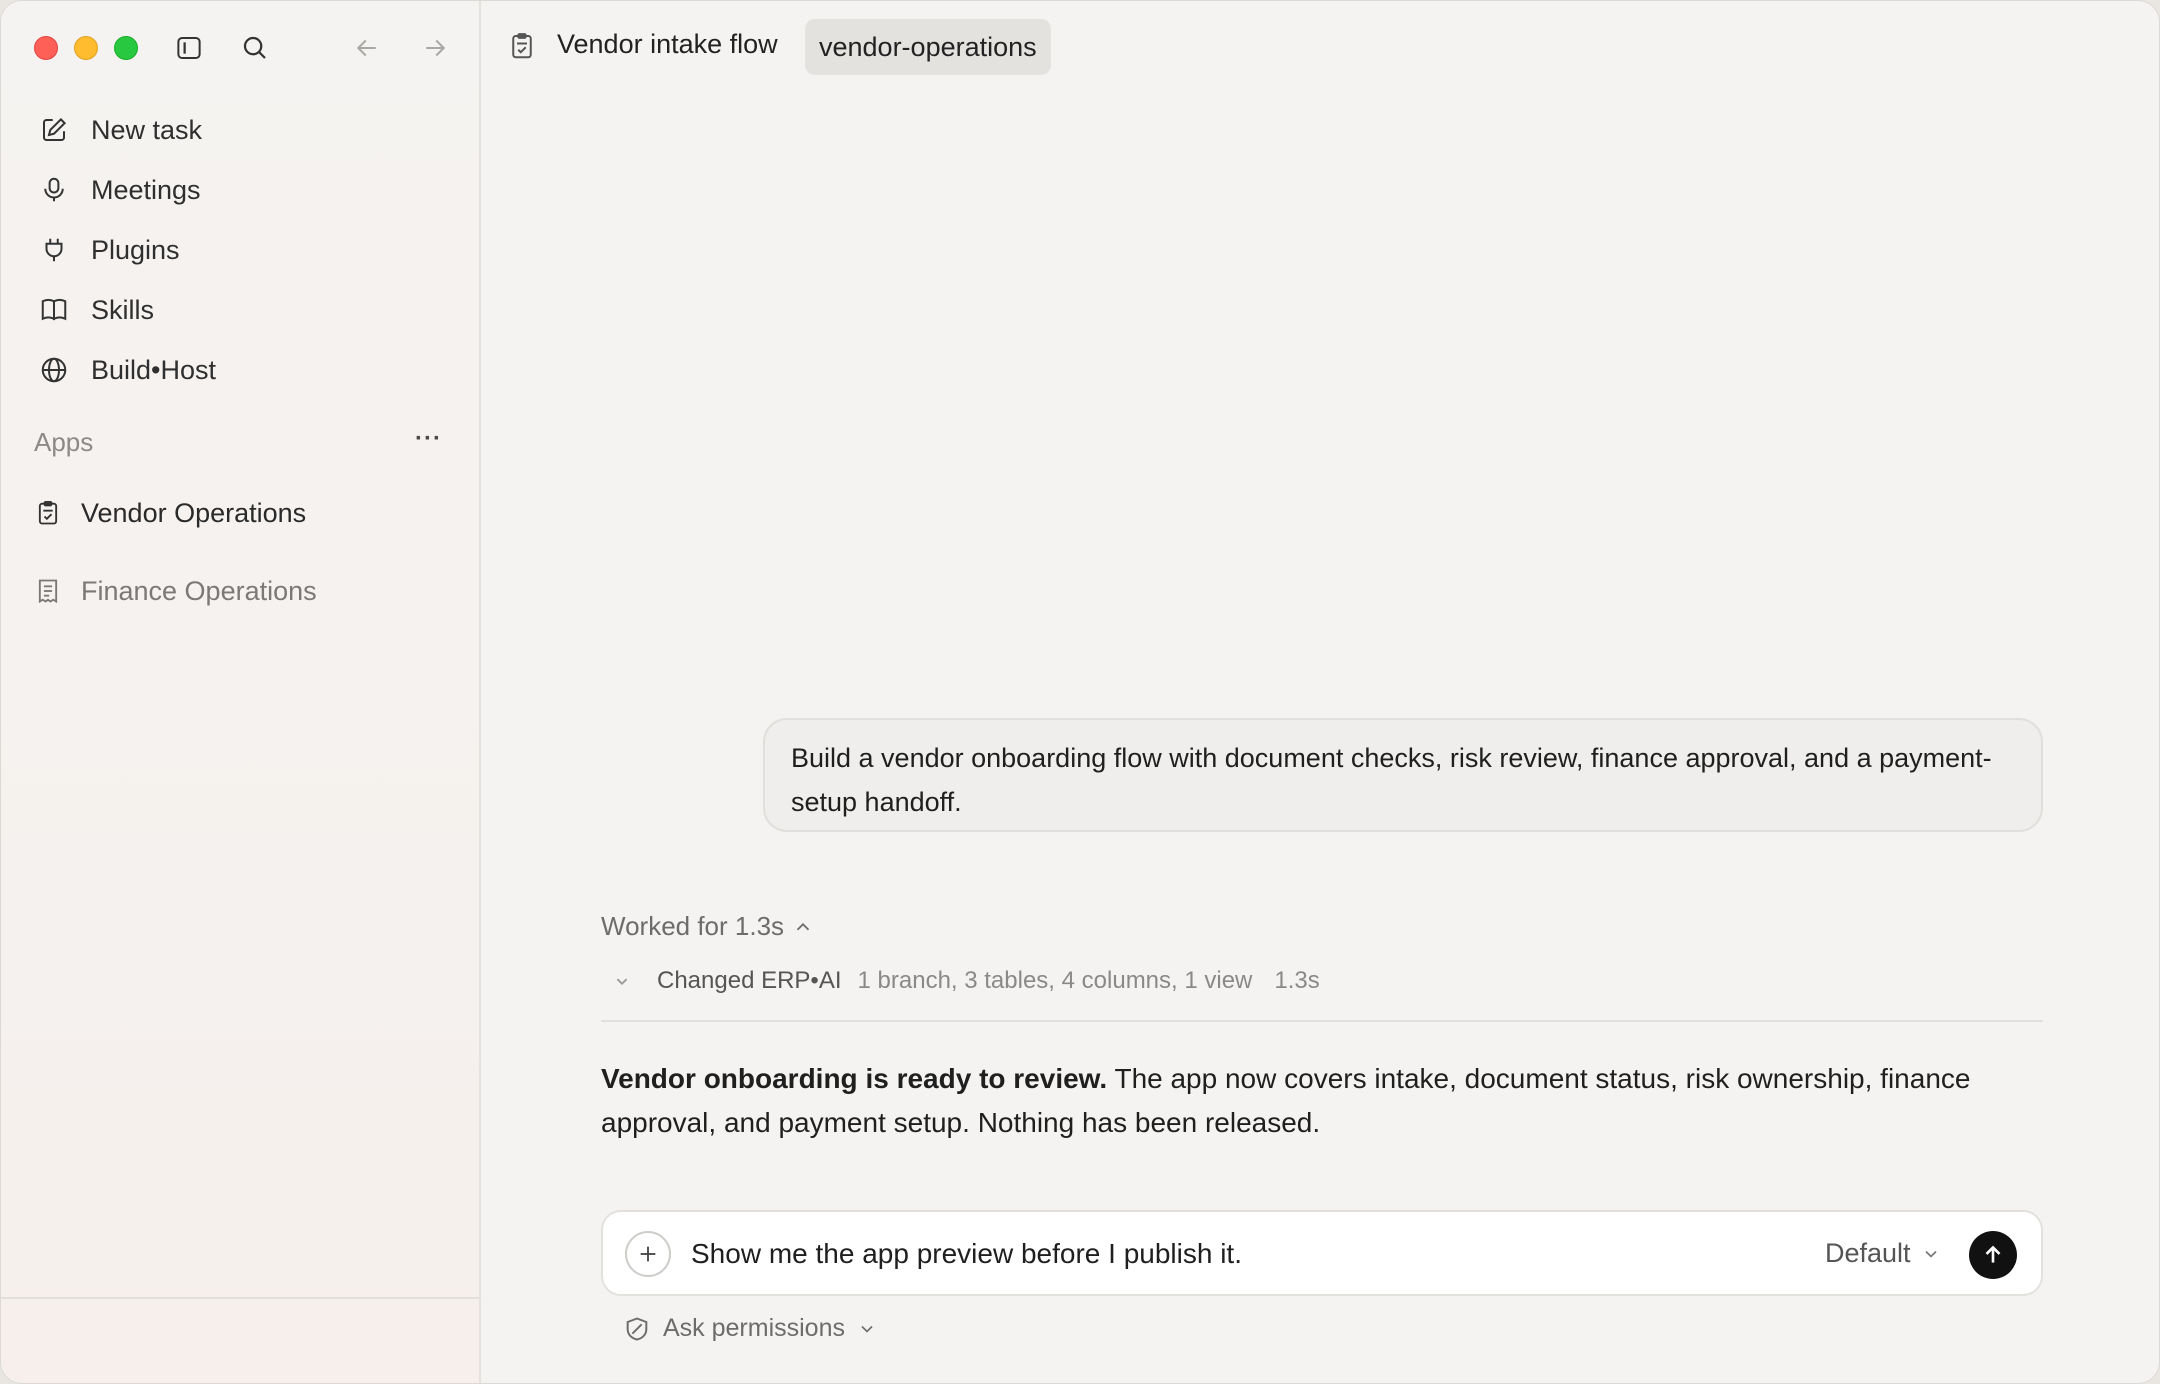 The image size is (2160, 1384). Describe the element at coordinates (1191, 1254) in the screenshot. I see `message-input` at that location.